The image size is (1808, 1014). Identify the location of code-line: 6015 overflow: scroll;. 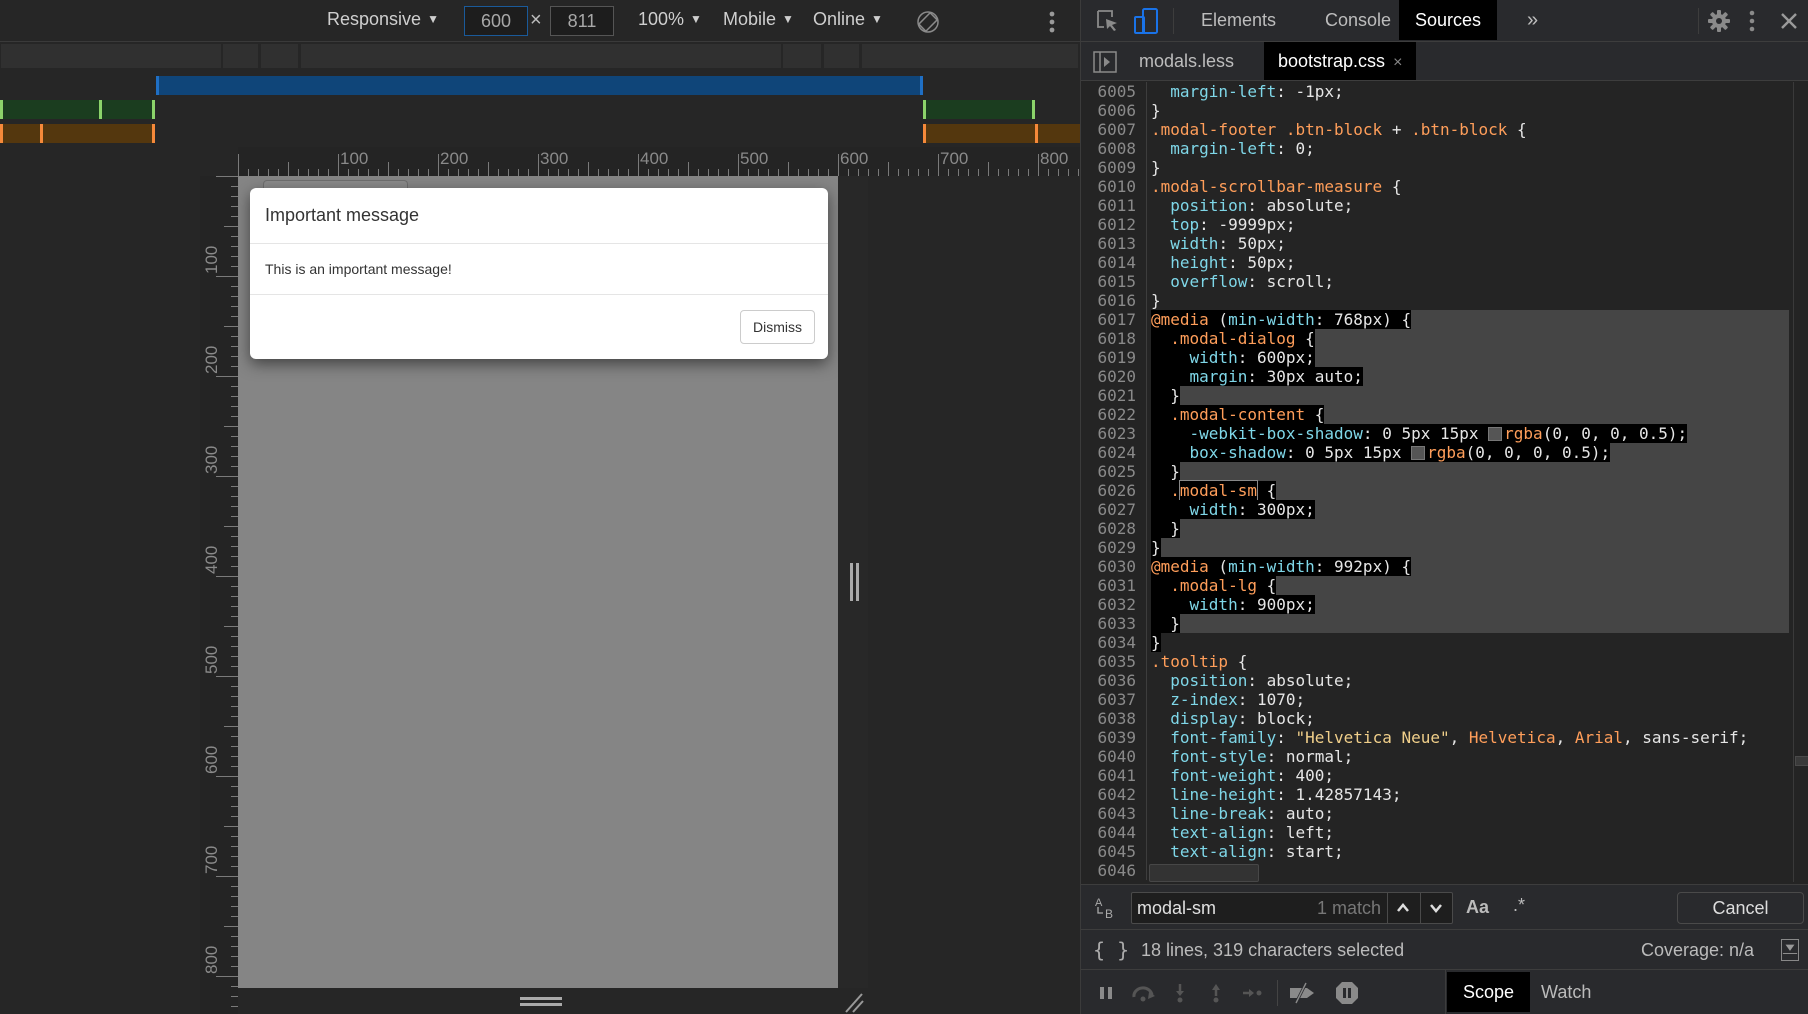
(1435, 281).